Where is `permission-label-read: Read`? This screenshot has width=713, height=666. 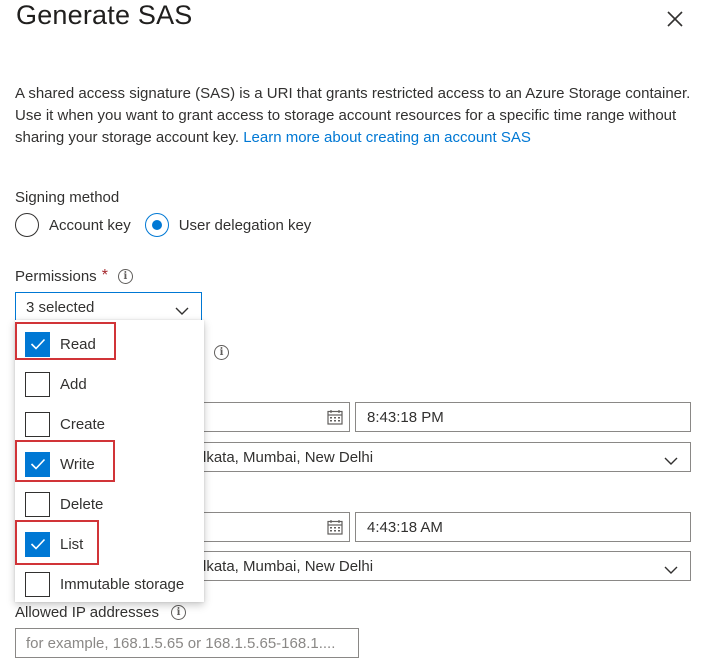
permission-label-read: Read is located at coordinates (78, 344).